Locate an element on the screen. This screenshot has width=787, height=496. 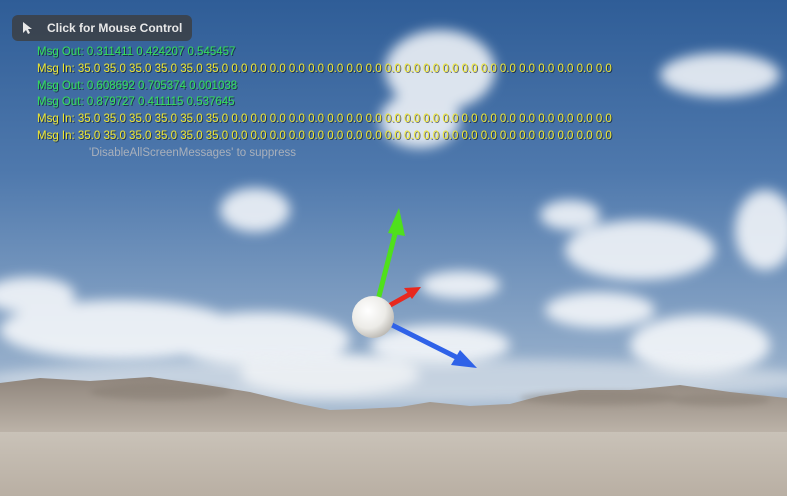
suppress-hint: 'DisableAllScreenMessages' to suppress is located at coordinates (193, 152).